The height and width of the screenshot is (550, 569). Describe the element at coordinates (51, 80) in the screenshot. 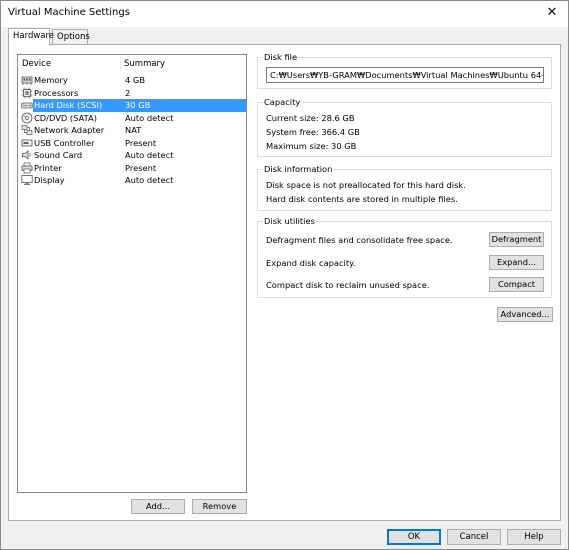

I see `device-name: Memory` at that location.